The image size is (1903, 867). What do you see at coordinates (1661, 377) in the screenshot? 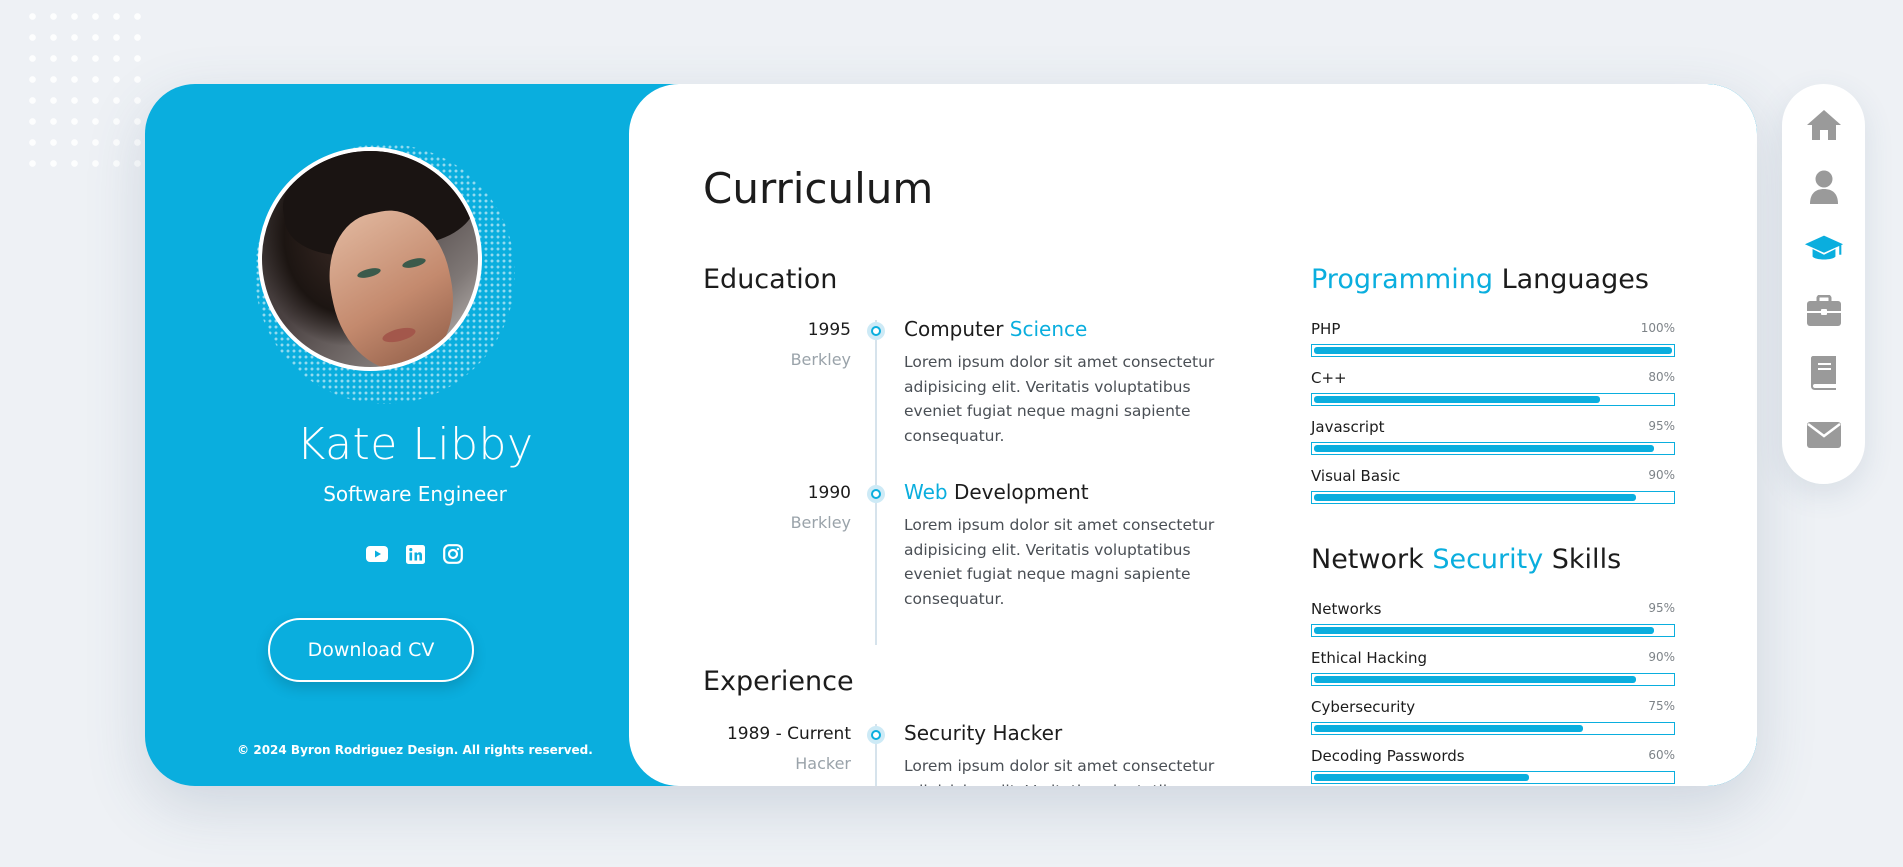
I see `skill-percent: 80%` at bounding box center [1661, 377].